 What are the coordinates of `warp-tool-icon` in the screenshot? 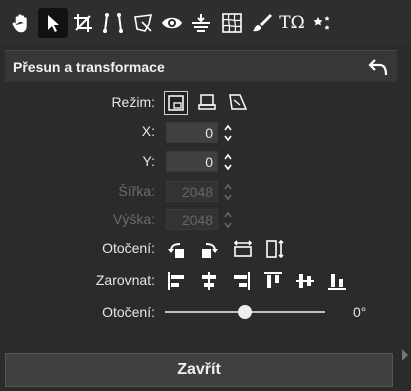 It's located at (232, 23).